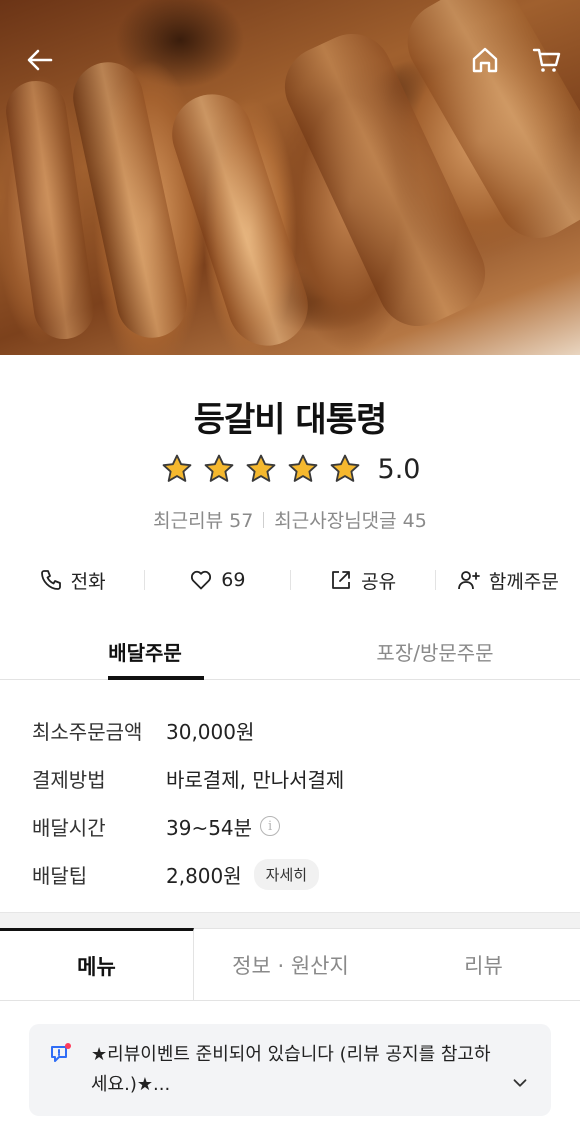  What do you see at coordinates (520, 1083) in the screenshot?
I see `chevron-down-icon` at bounding box center [520, 1083].